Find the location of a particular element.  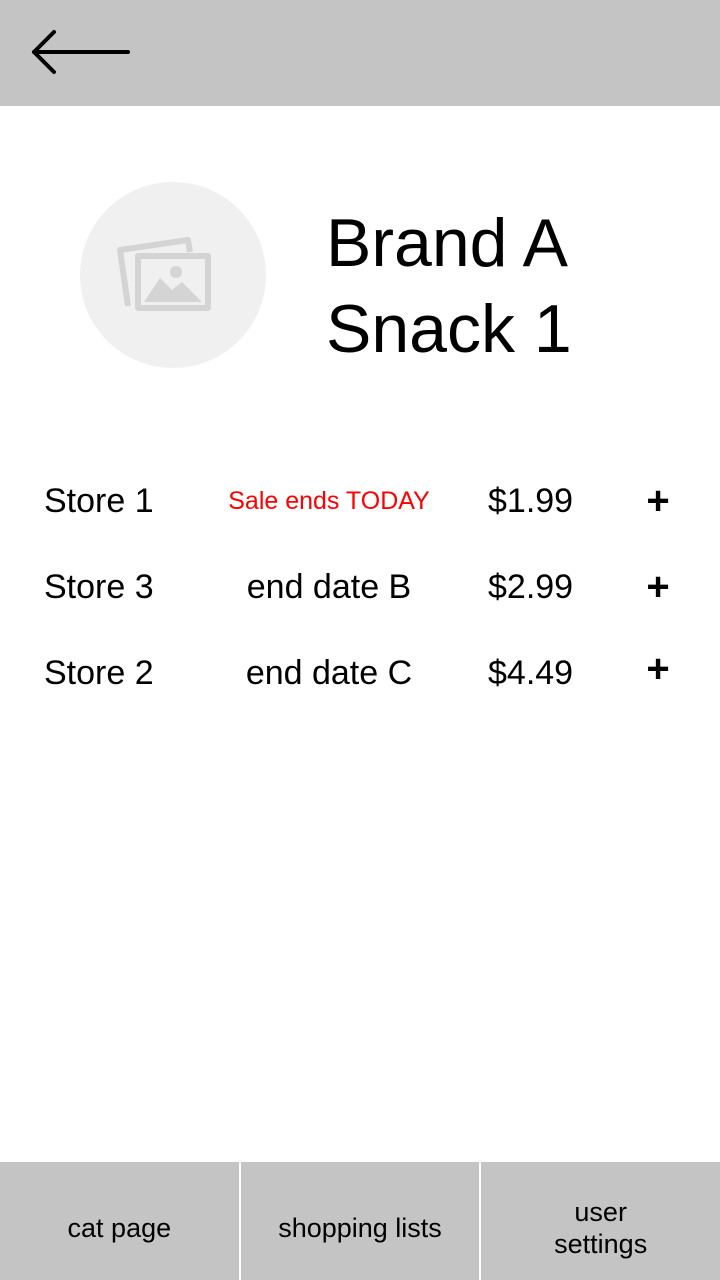

product-name: Snack 1 is located at coordinates (449, 329).